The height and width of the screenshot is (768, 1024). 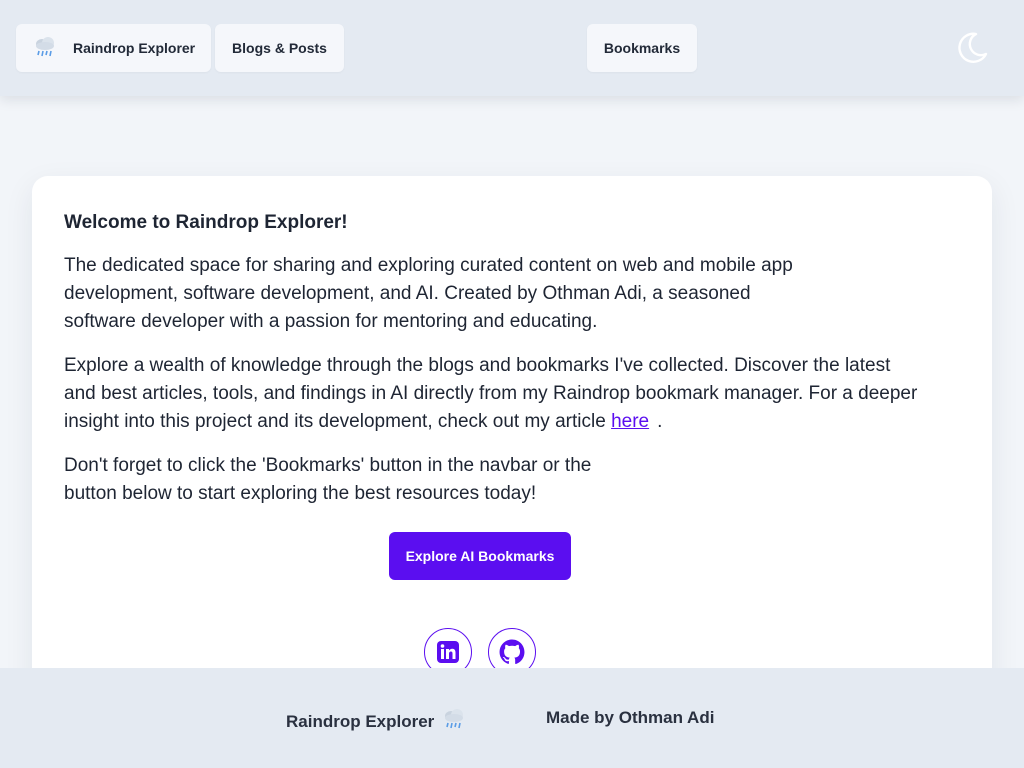 I want to click on blogs-posts-button: Blogs & Posts, so click(x=279, y=48).